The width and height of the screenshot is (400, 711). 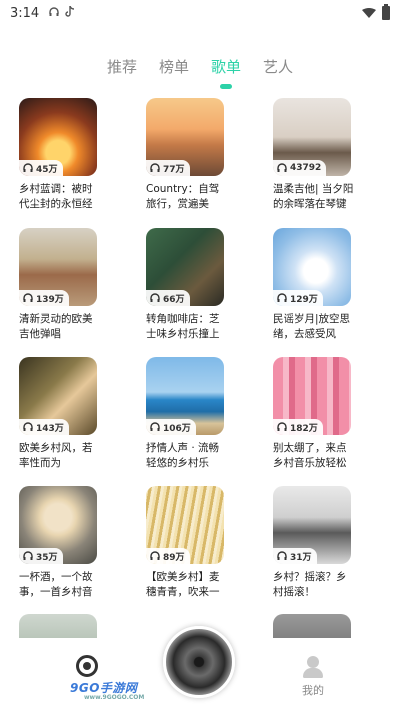 I want to click on playlist-title: 乡村蓝调：被时代尘封的永恒经典, so click(x=60, y=197).